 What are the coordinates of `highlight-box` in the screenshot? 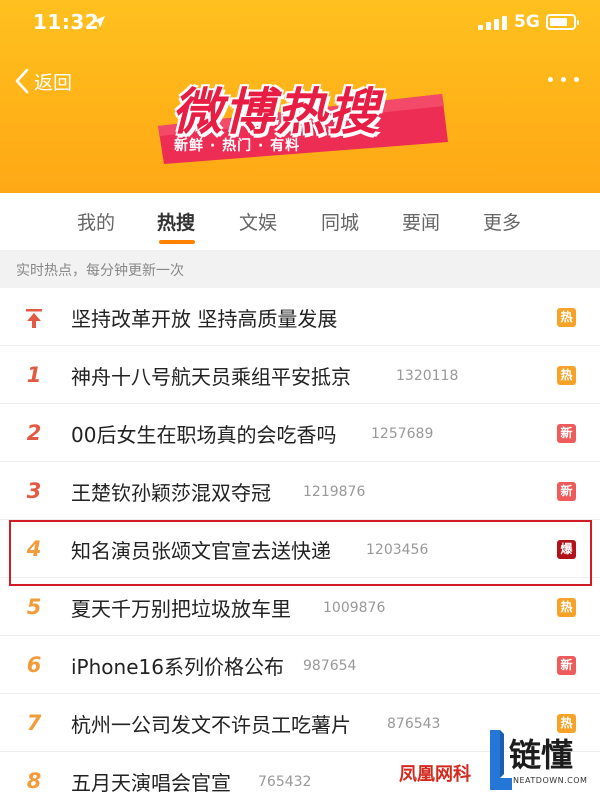 It's located at (300, 553).